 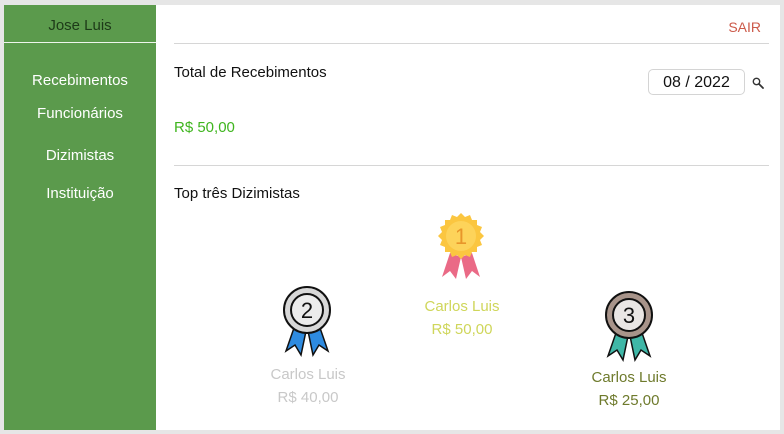 I want to click on top-title: Top três Dizimistas, so click(x=237, y=193).